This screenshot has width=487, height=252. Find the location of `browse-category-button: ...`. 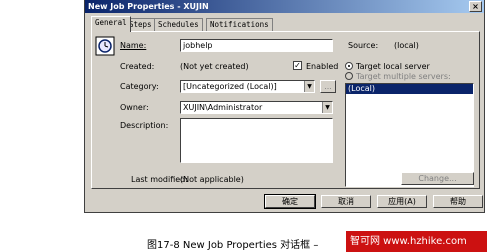

browse-category-button: ... is located at coordinates (328, 86).